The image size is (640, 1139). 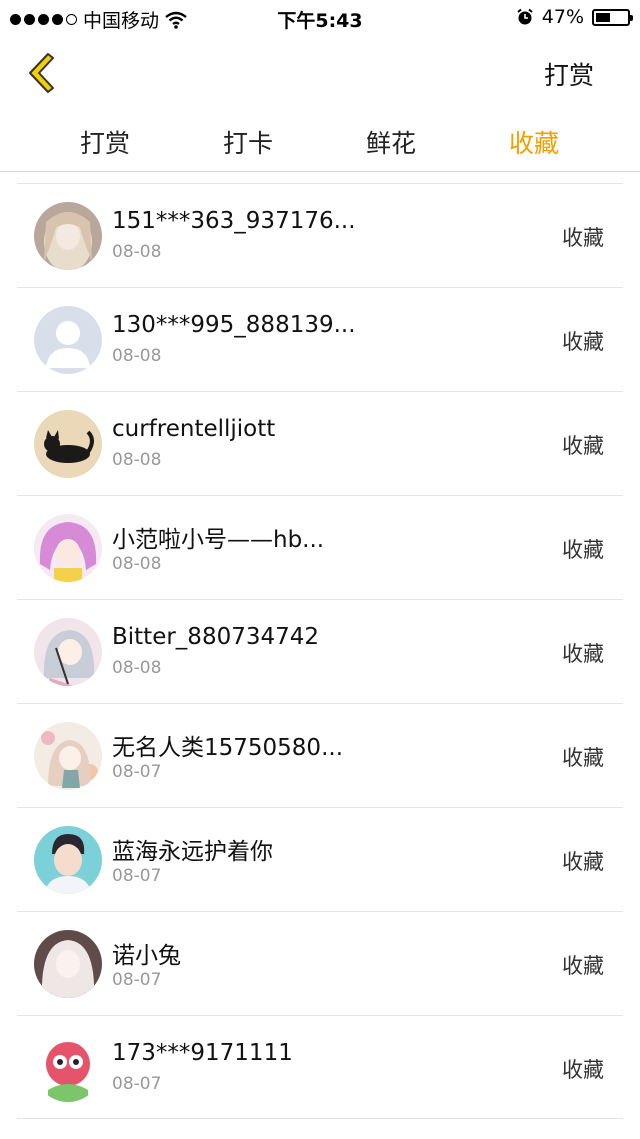 I want to click on battery-icon, so click(x=612, y=17).